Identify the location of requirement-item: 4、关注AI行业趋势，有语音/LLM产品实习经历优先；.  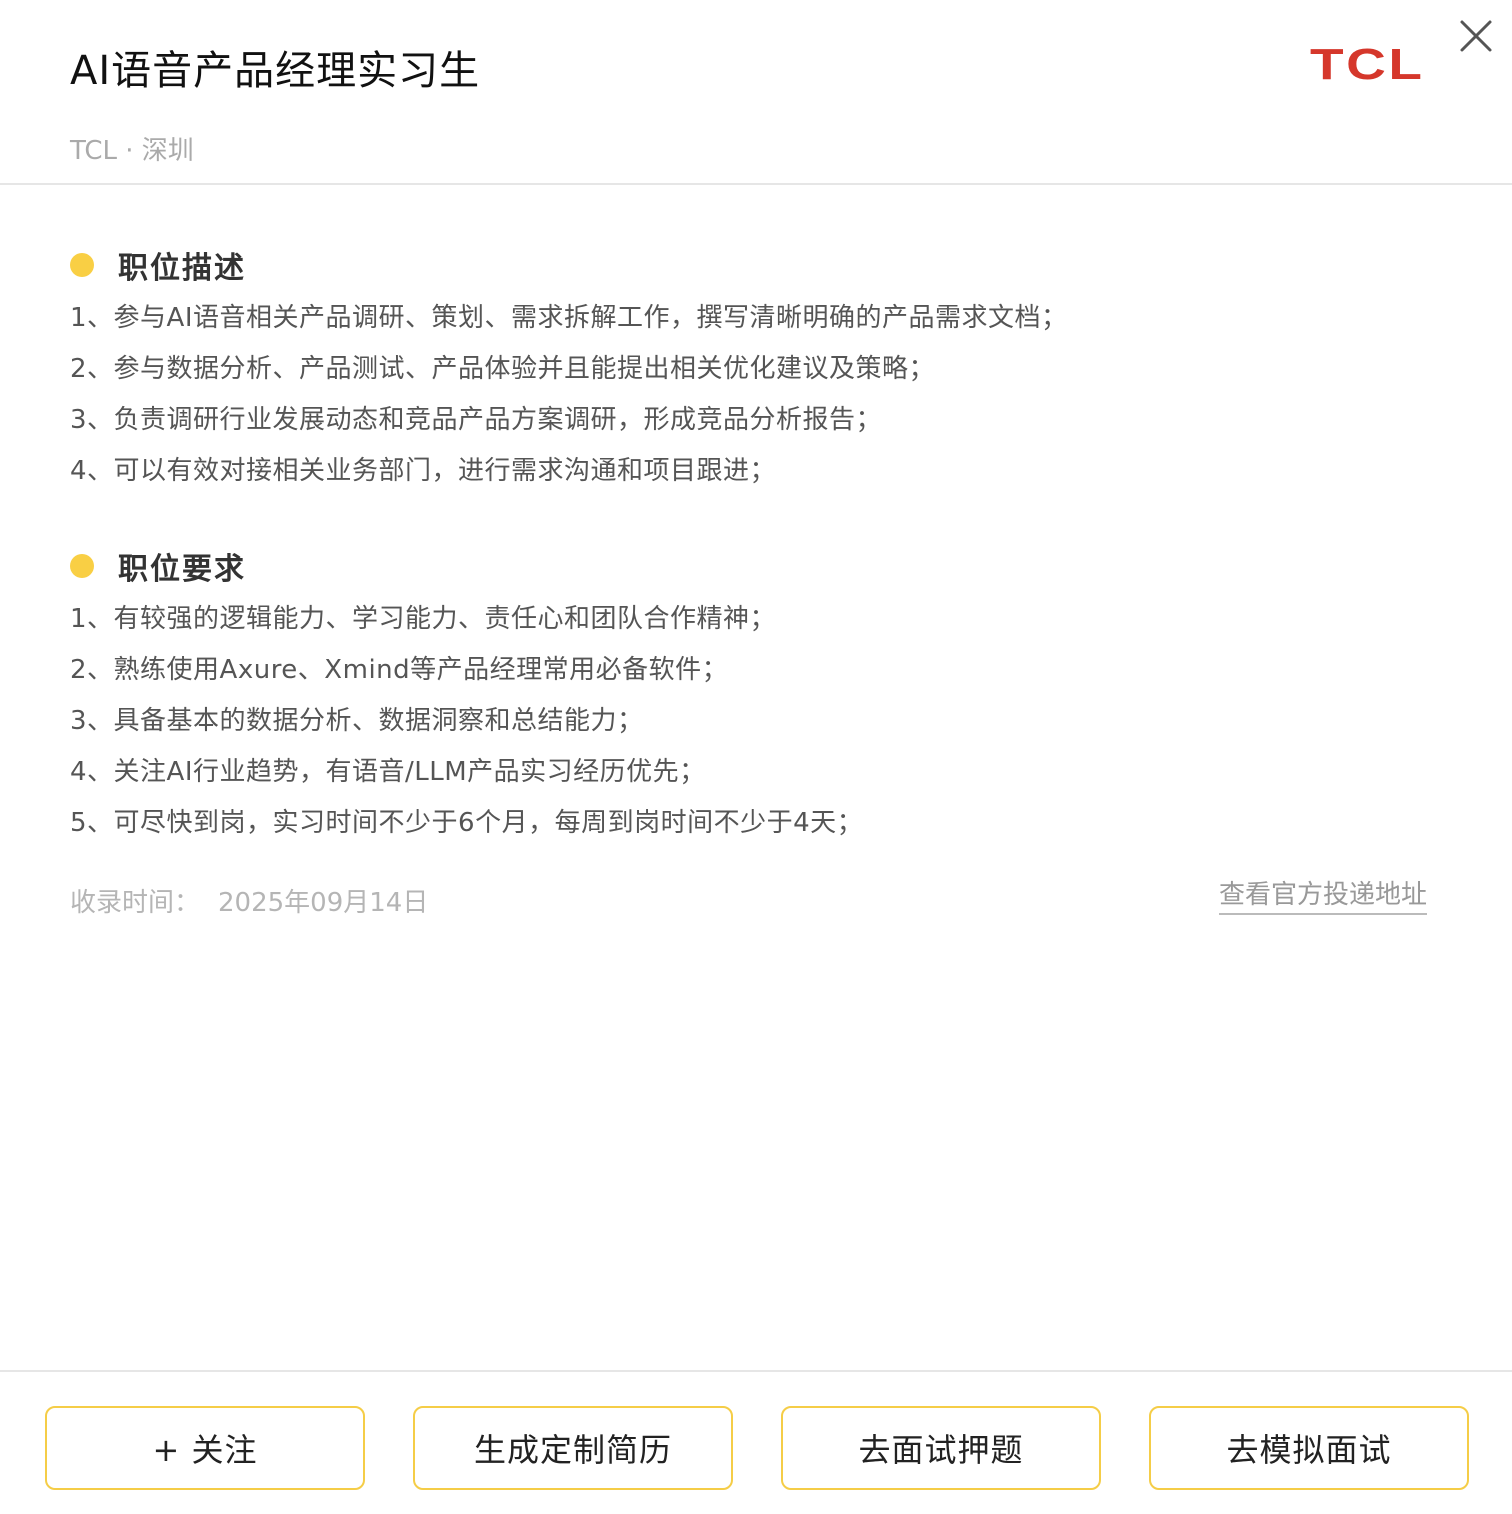
(388, 772).